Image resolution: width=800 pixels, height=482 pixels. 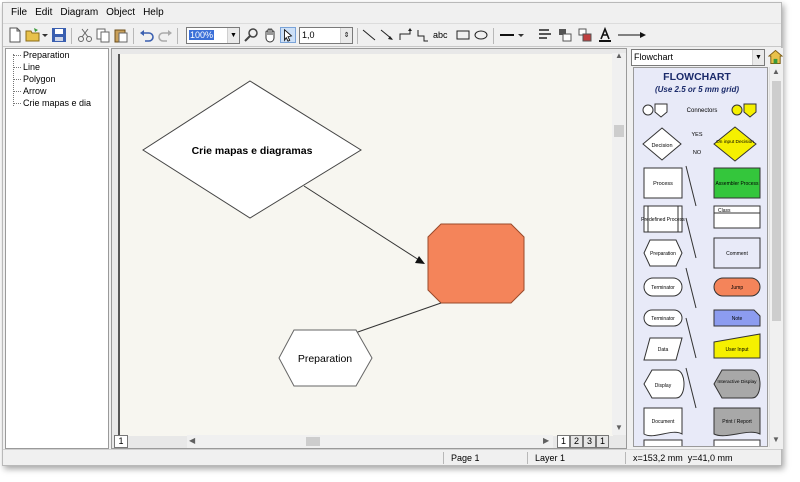 I want to click on interactive-display-label: Interactive Display, so click(x=737, y=382).